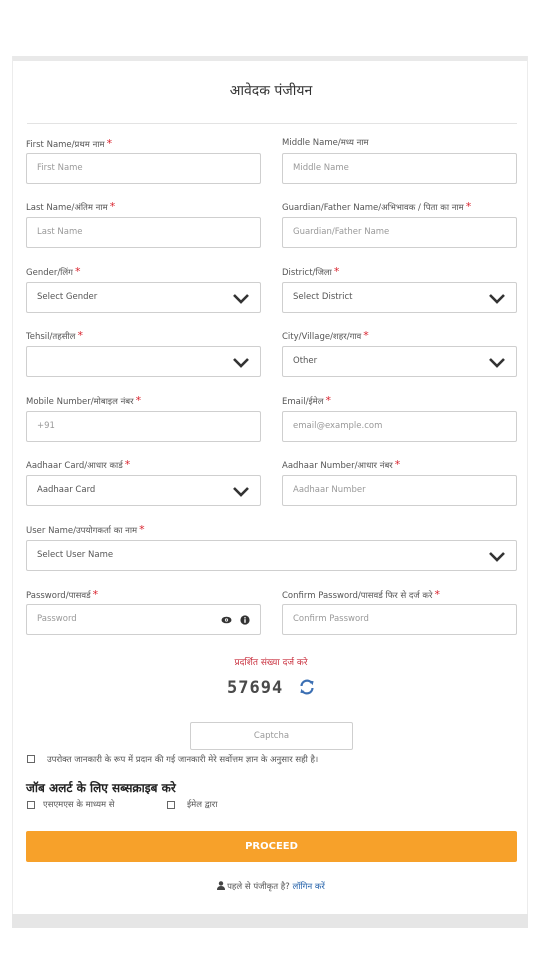  Describe the element at coordinates (399, 168) in the screenshot. I see `middle-name-field: Middle Name` at that location.